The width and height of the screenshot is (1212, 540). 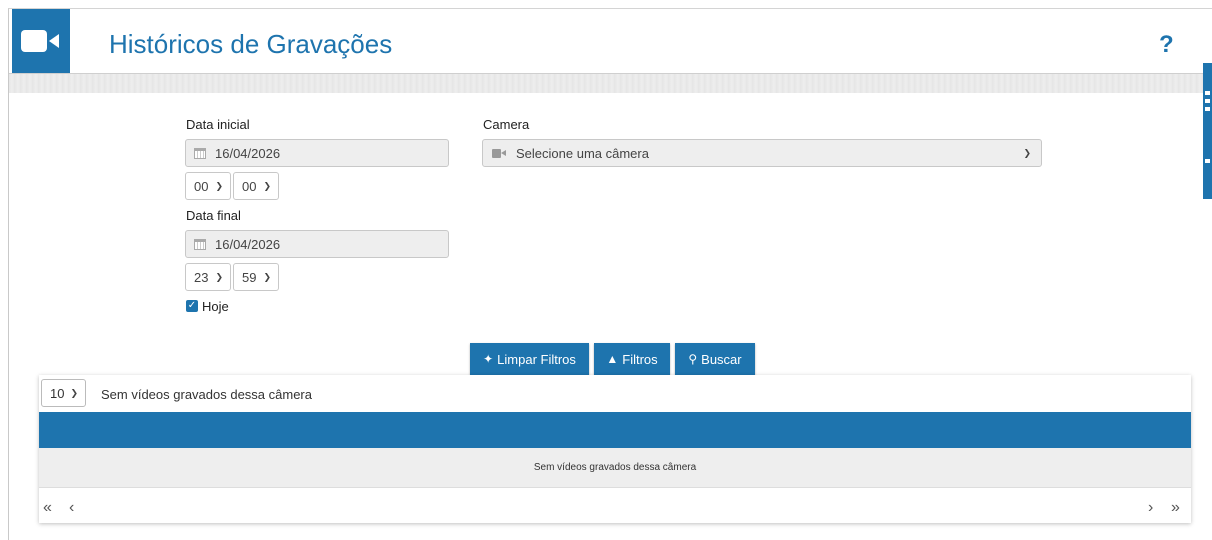 What do you see at coordinates (213, 215) in the screenshot?
I see `end-date-label: Data final` at bounding box center [213, 215].